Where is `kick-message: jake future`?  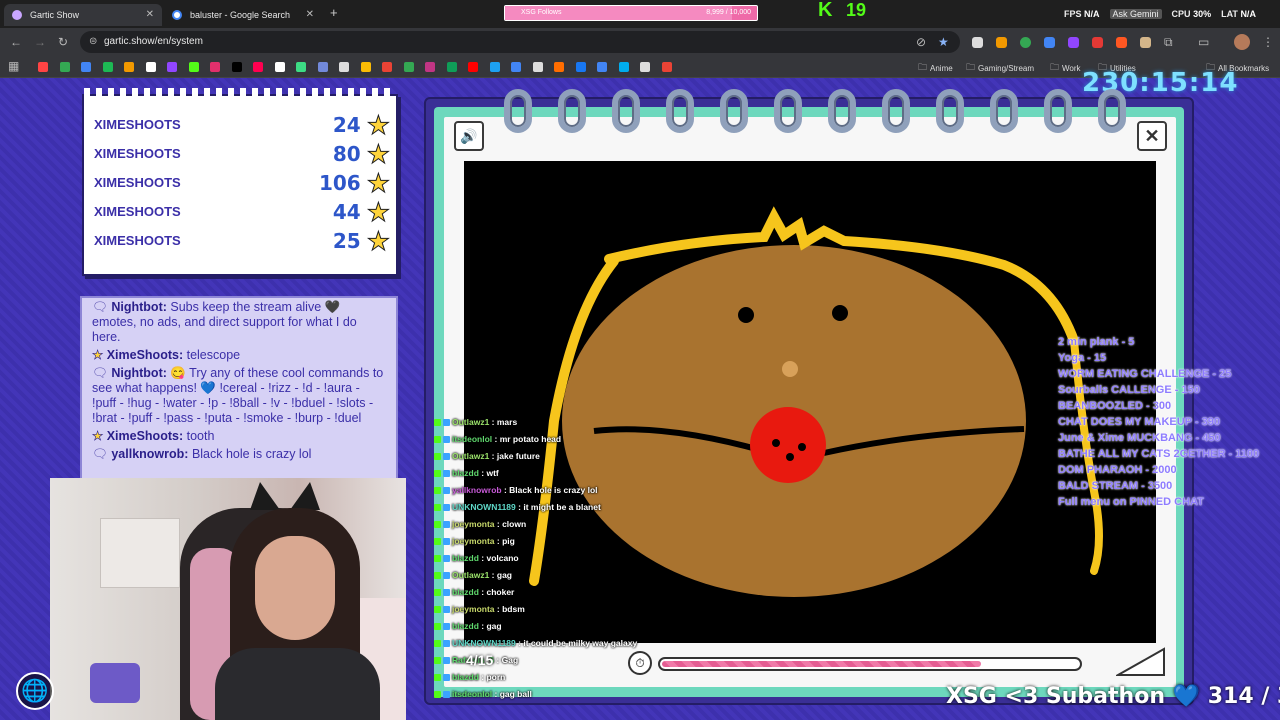 kick-message: jake future is located at coordinates (518, 456).